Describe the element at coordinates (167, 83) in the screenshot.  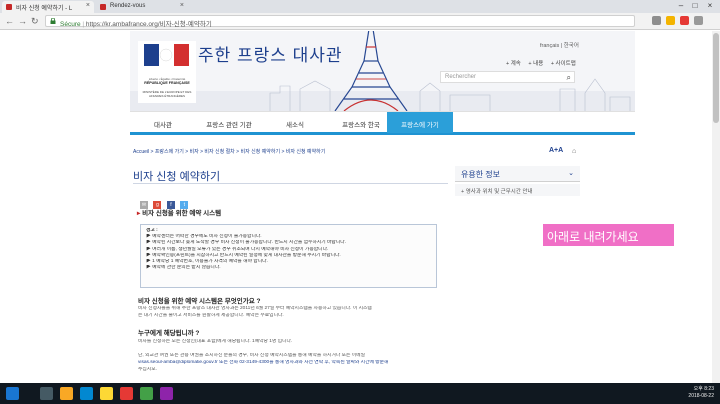
I see `logo-republic: RÉPUBLIQUE FRANÇAISE` at that location.